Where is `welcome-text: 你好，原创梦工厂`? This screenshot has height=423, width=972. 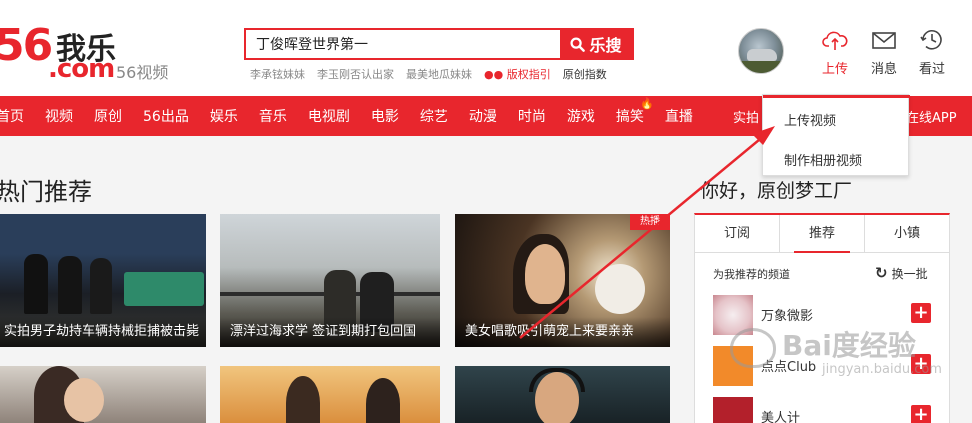 welcome-text: 你好，原创梦工厂 is located at coordinates (776, 191).